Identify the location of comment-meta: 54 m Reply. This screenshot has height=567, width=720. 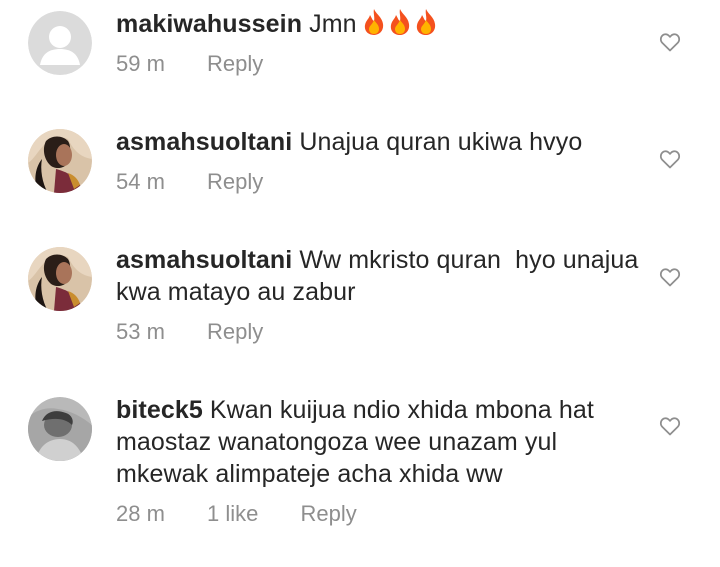
(381, 182).